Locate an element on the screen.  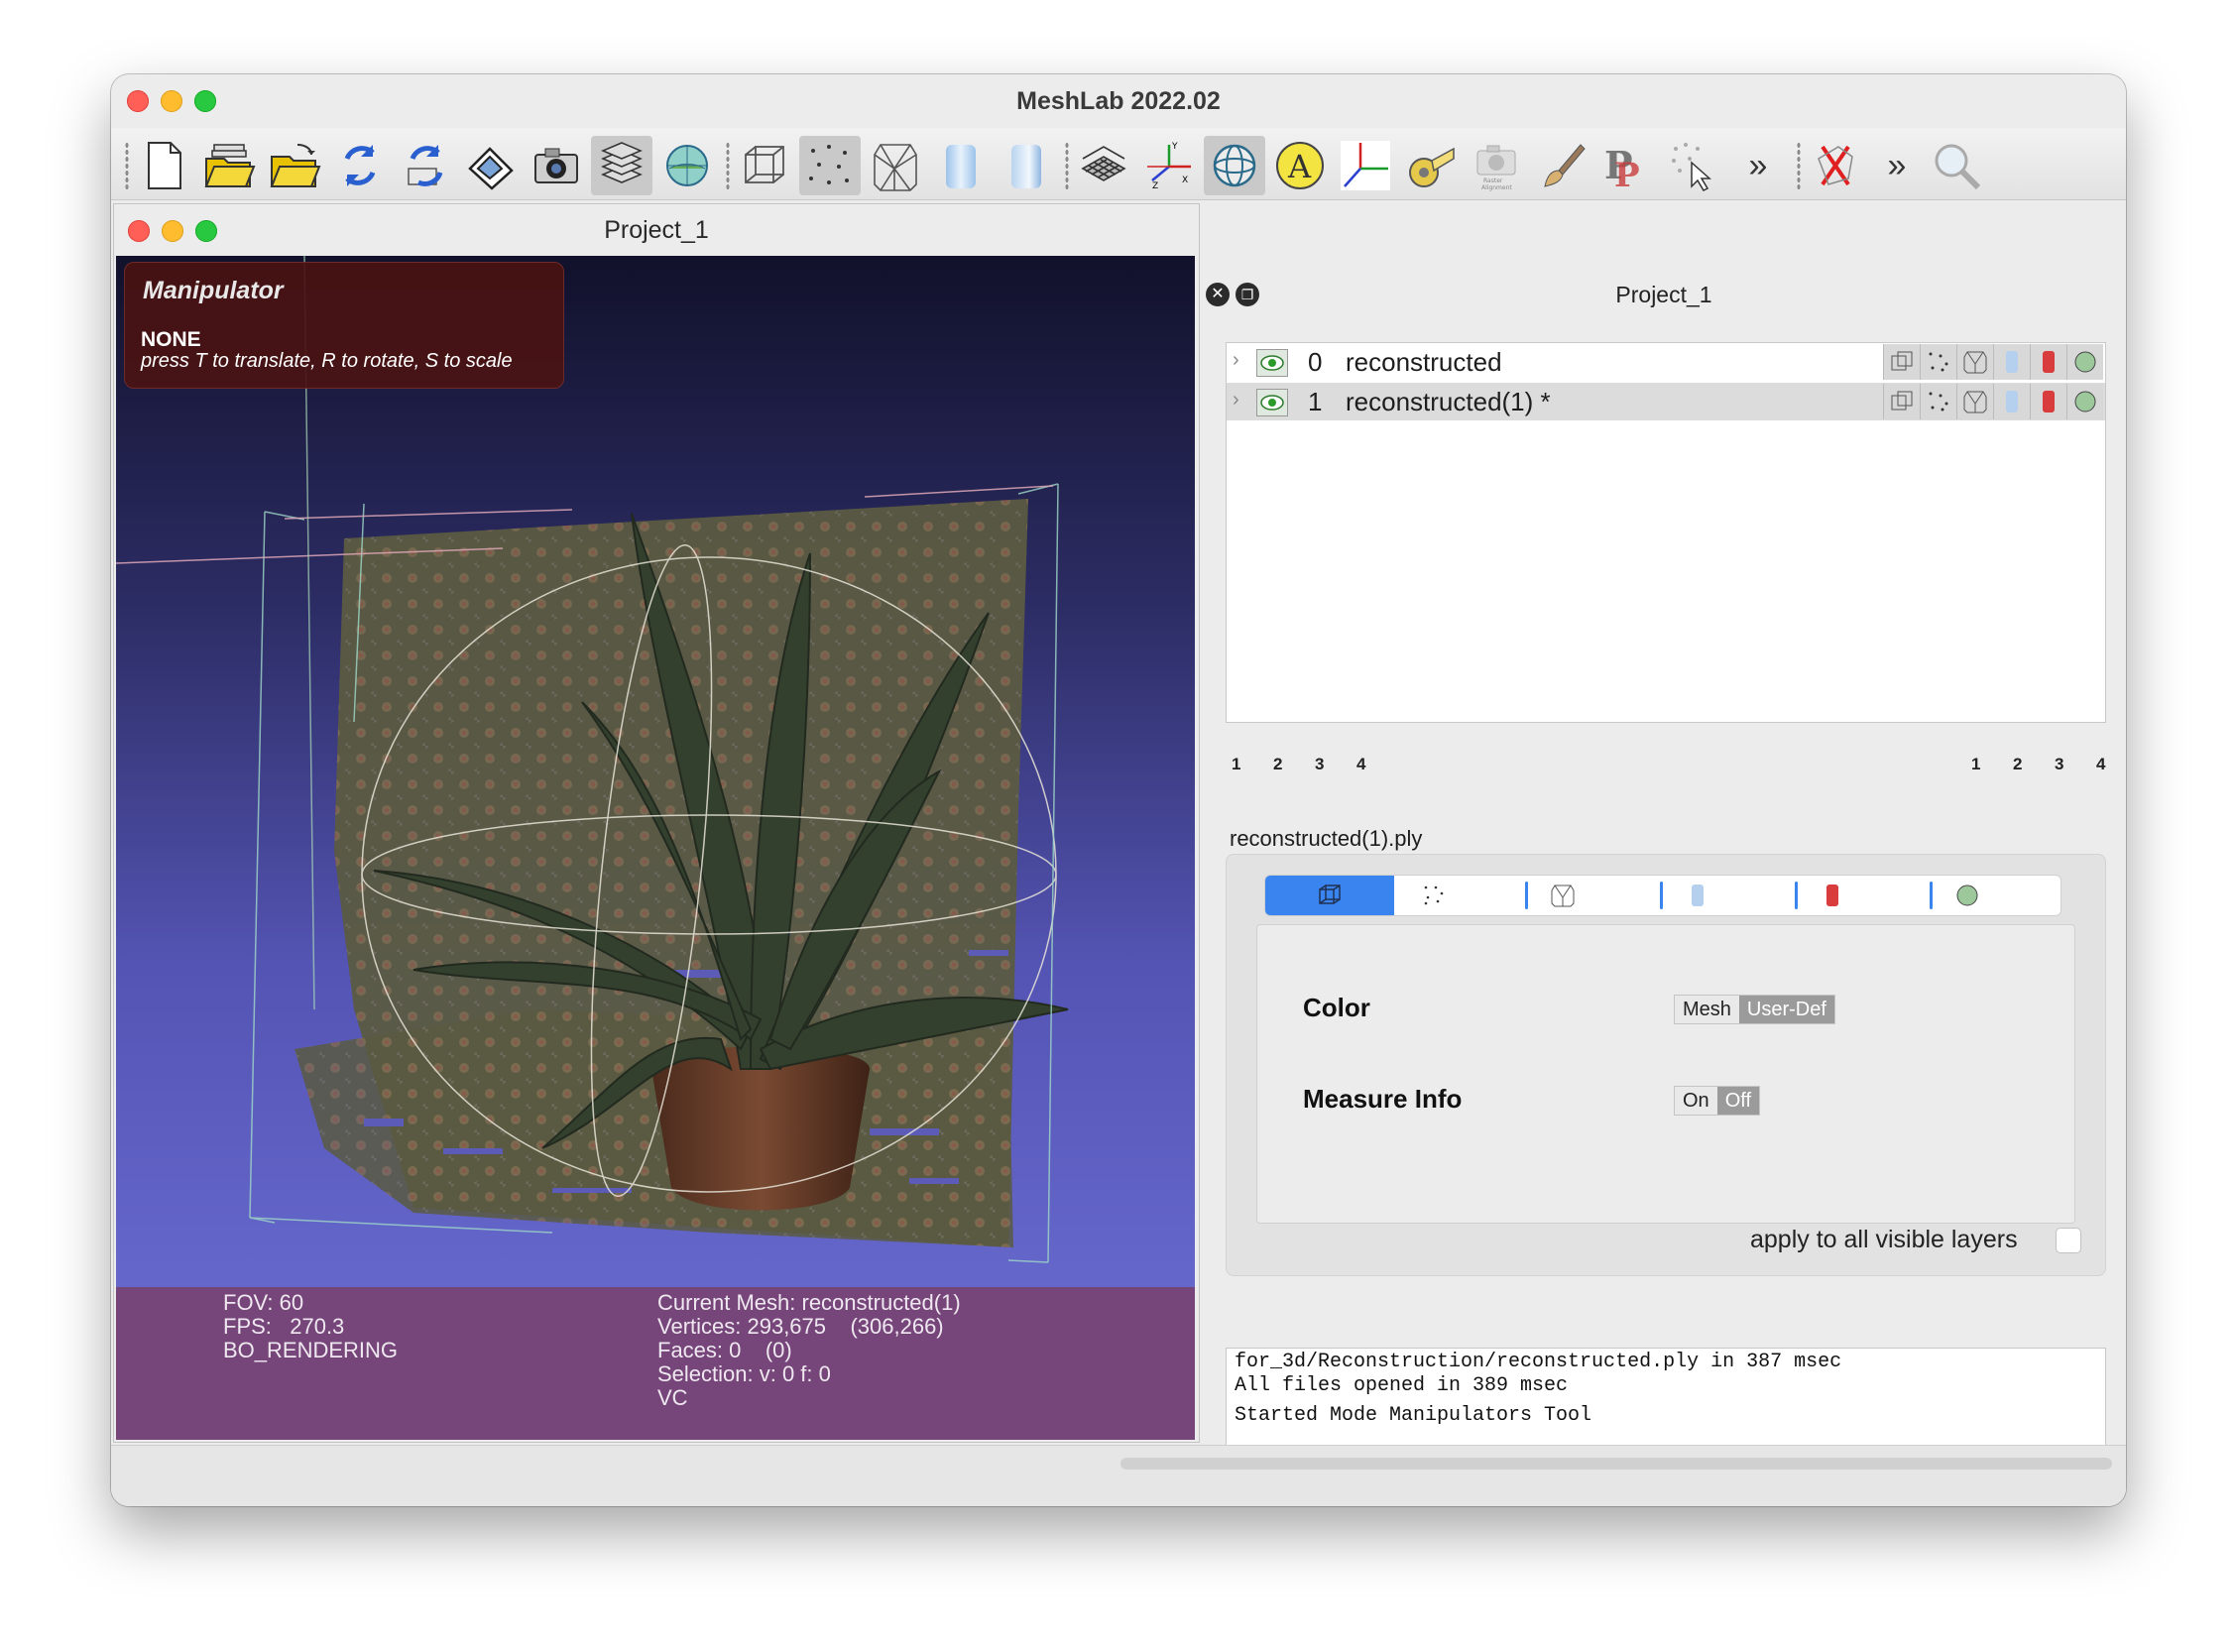
window-titlebar: MeshLab 2022.02 is located at coordinates (1118, 101).